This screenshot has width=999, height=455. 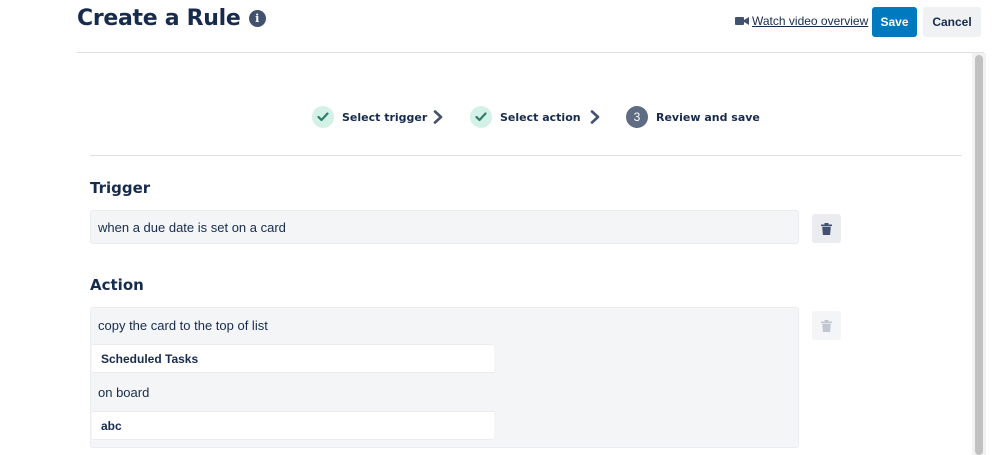 I want to click on trigger-heading: Trigger, so click(x=120, y=188).